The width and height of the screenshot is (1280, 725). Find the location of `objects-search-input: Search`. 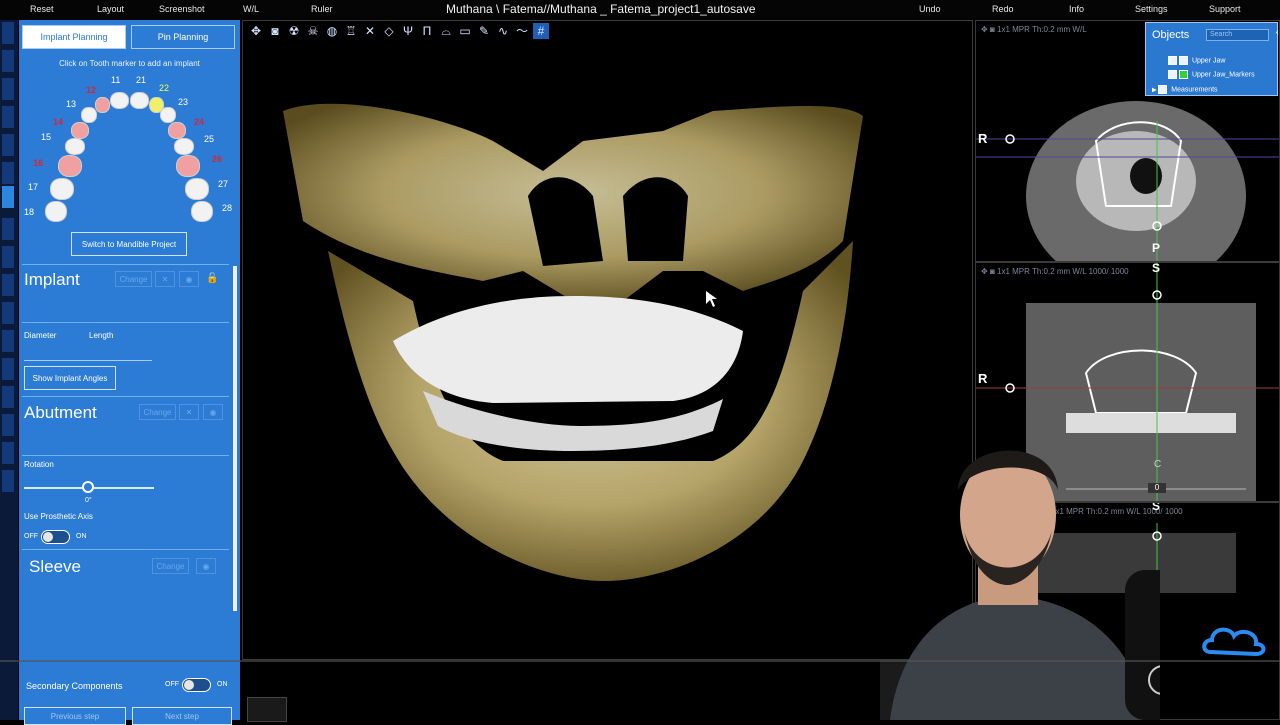

objects-search-input: Search is located at coordinates (1237, 35).